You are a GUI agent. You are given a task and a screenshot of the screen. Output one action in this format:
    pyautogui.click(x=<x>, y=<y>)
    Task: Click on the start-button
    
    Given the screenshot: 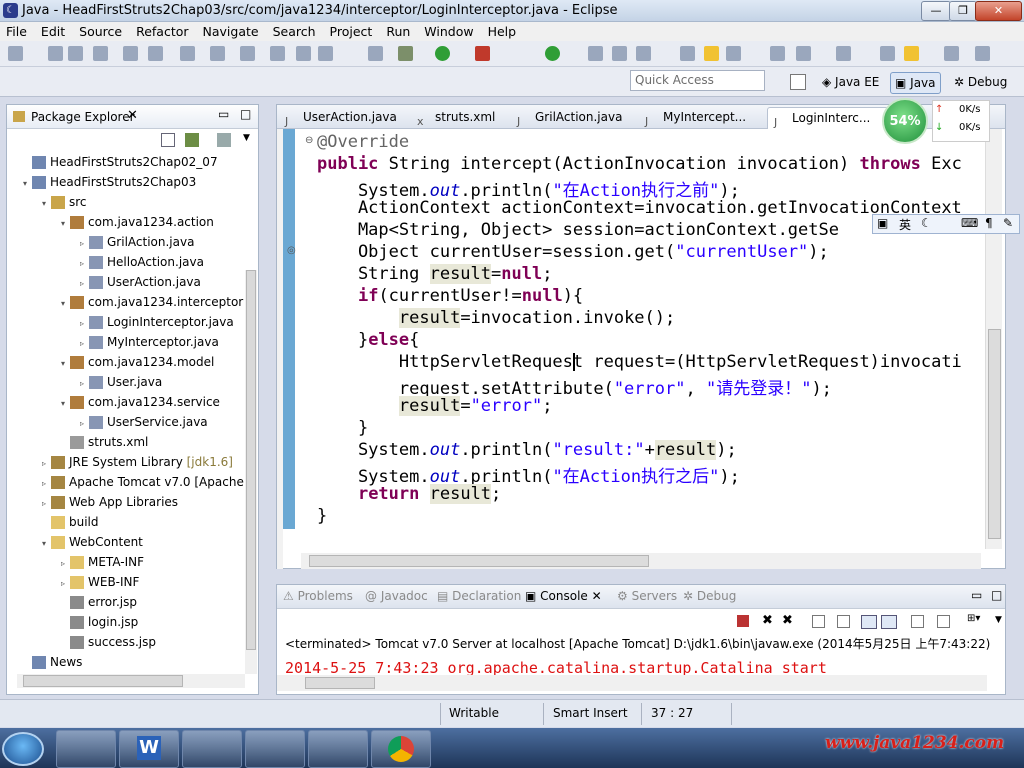 What is the action you would take?
    pyautogui.click(x=23, y=749)
    